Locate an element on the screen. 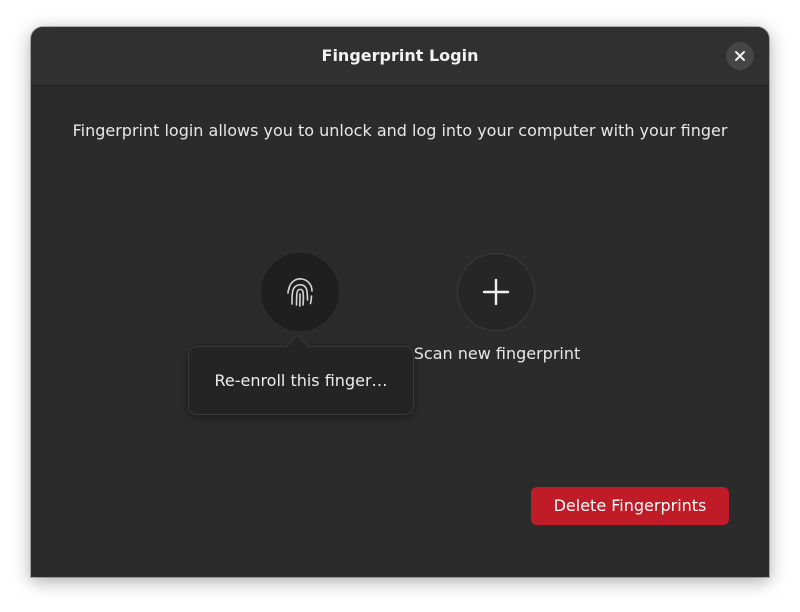 The image size is (800, 612). title-bar: Fingerprint Login is located at coordinates (400, 56).